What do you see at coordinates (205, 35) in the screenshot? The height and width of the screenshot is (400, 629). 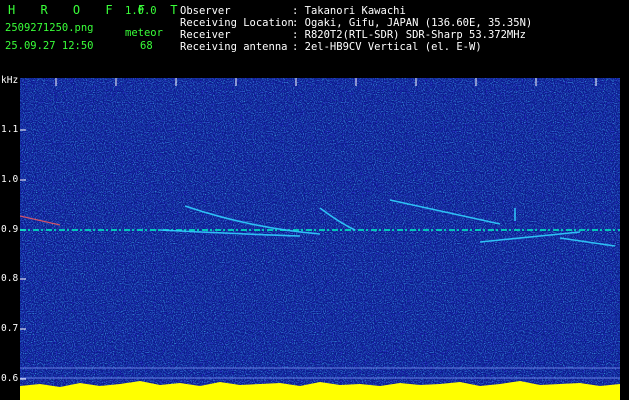 I see `label-receiver: Receiver` at bounding box center [205, 35].